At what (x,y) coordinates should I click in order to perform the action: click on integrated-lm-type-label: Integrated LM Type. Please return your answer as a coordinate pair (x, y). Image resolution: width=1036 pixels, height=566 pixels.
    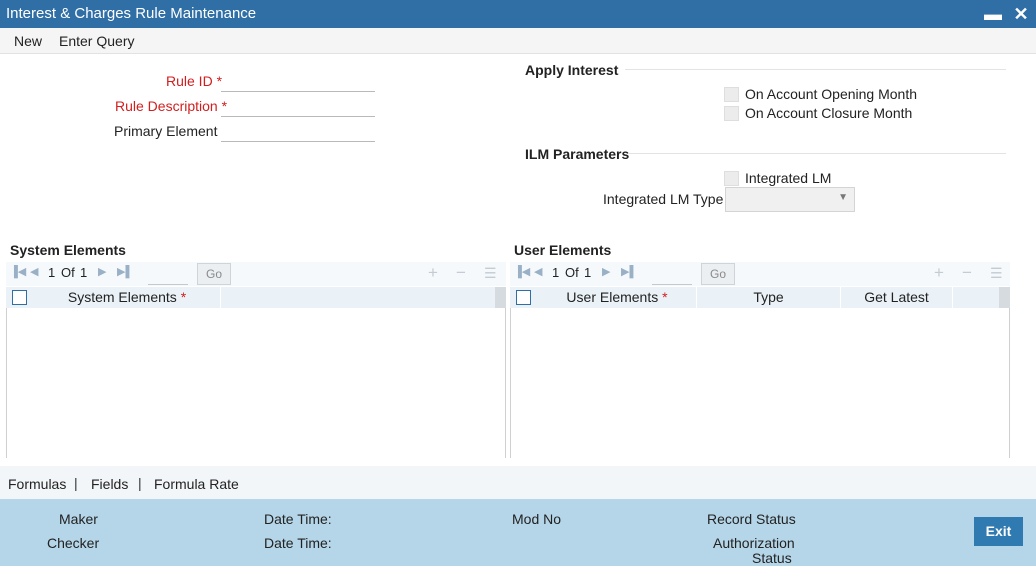
    Looking at the image, I should click on (663, 199).